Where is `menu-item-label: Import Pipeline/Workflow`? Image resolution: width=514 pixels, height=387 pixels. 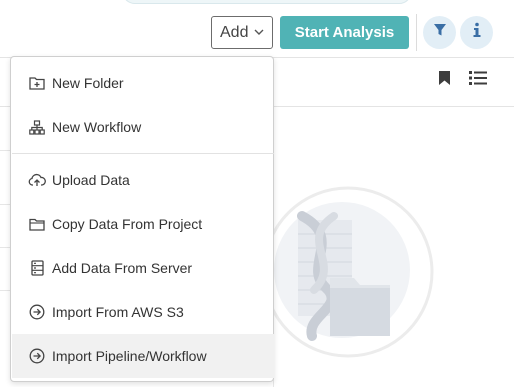
menu-item-label: Import Pipeline/Workflow is located at coordinates (129, 356).